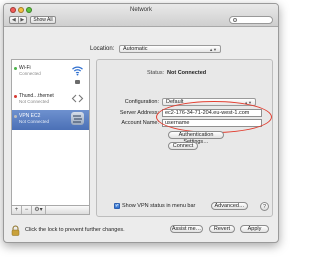 This screenshot has width=320, height=266. I want to click on apply-button: Apply, so click(254, 229).